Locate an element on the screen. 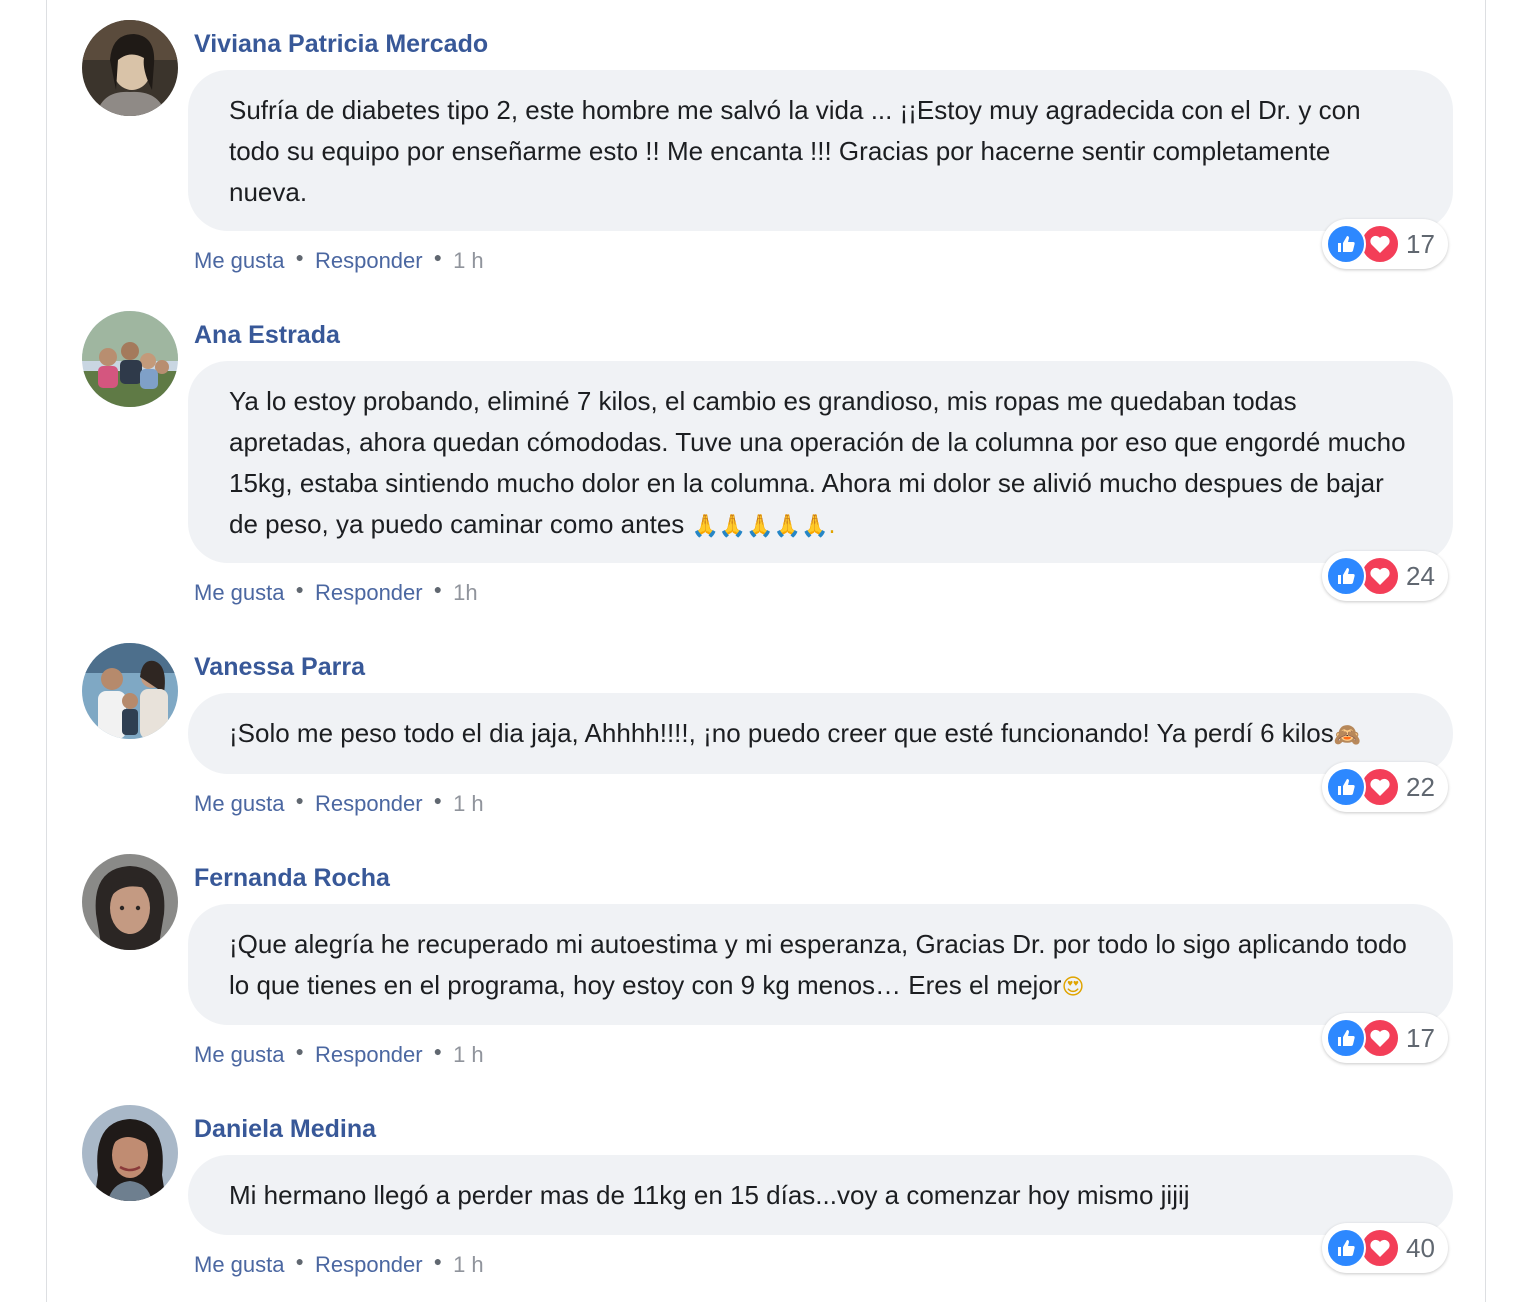  comment-author: Daniela Medina is located at coordinates (285, 1129).